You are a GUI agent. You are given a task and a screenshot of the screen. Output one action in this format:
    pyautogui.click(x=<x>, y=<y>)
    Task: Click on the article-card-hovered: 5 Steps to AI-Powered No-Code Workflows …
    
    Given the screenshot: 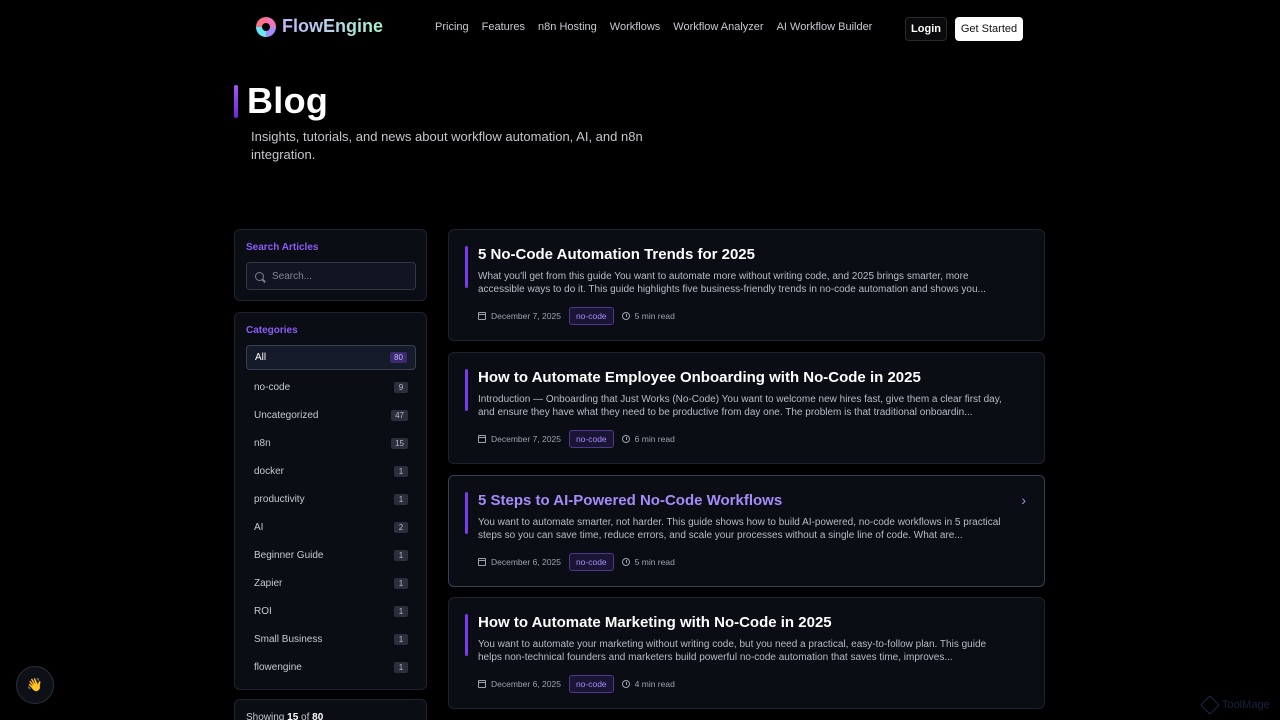 What is the action you would take?
    pyautogui.click(x=746, y=531)
    